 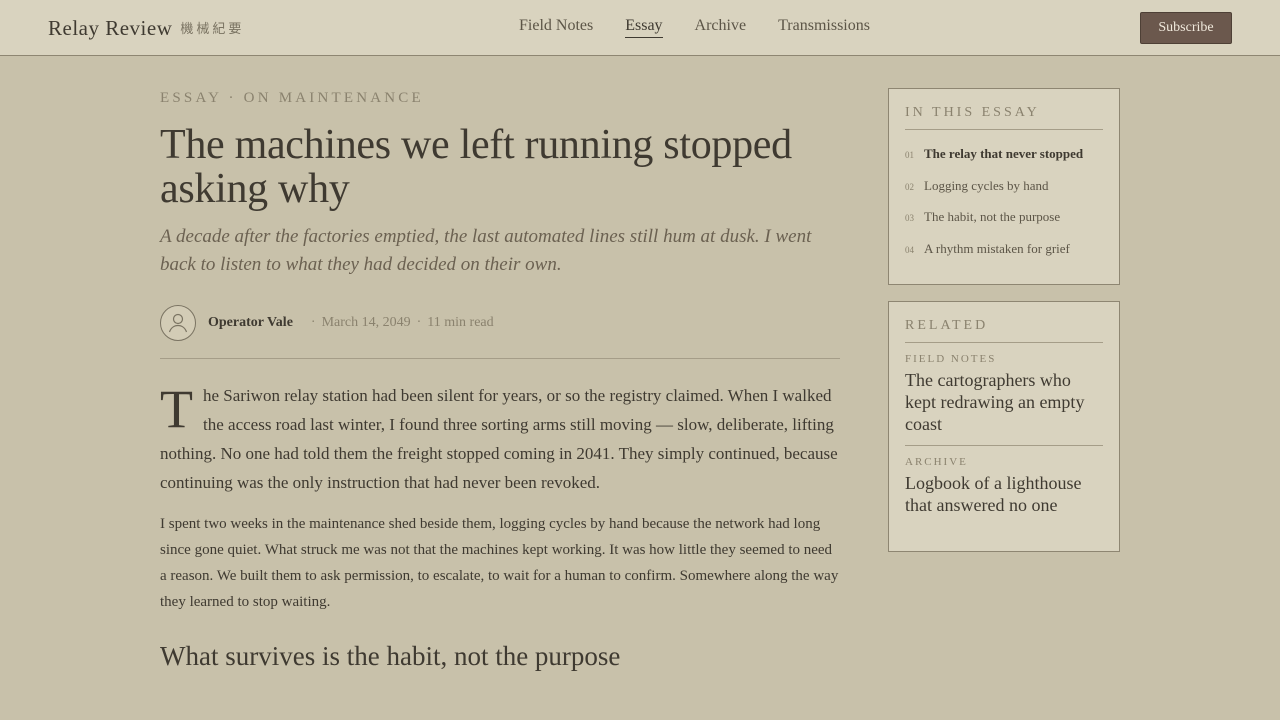 I want to click on avatar, so click(x=178, y=322).